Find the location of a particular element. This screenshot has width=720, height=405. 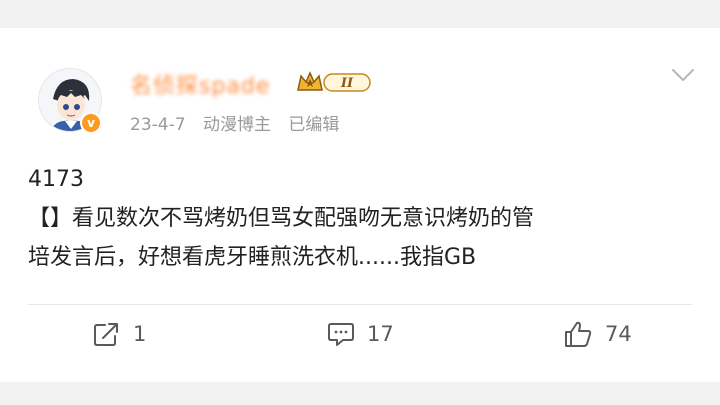

share-icon is located at coordinates (106, 334).